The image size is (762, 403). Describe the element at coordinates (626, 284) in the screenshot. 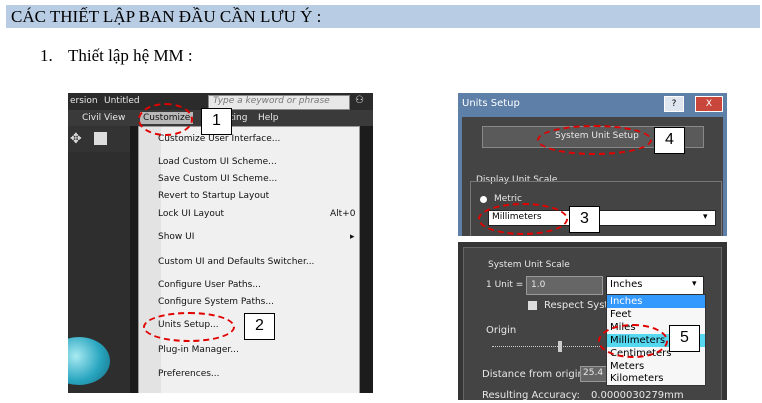

I see `unit-select-value: Inches` at that location.